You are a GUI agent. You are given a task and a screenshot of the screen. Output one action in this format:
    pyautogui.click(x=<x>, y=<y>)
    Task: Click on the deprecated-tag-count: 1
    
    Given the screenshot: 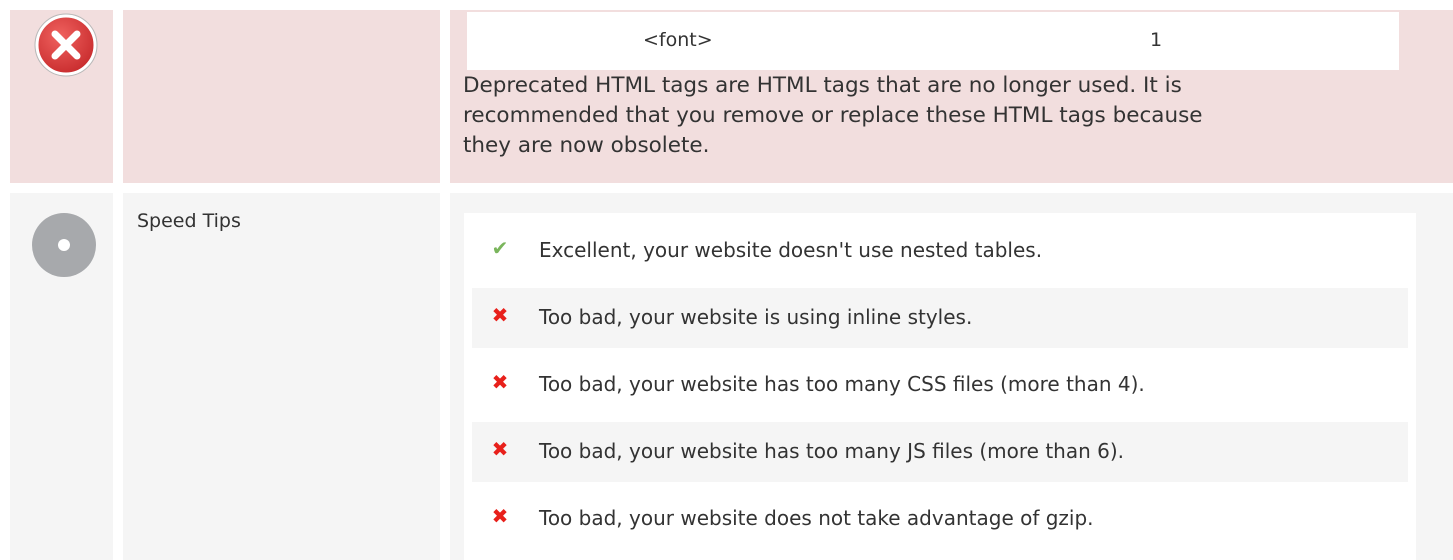 What is the action you would take?
    pyautogui.click(x=1156, y=40)
    